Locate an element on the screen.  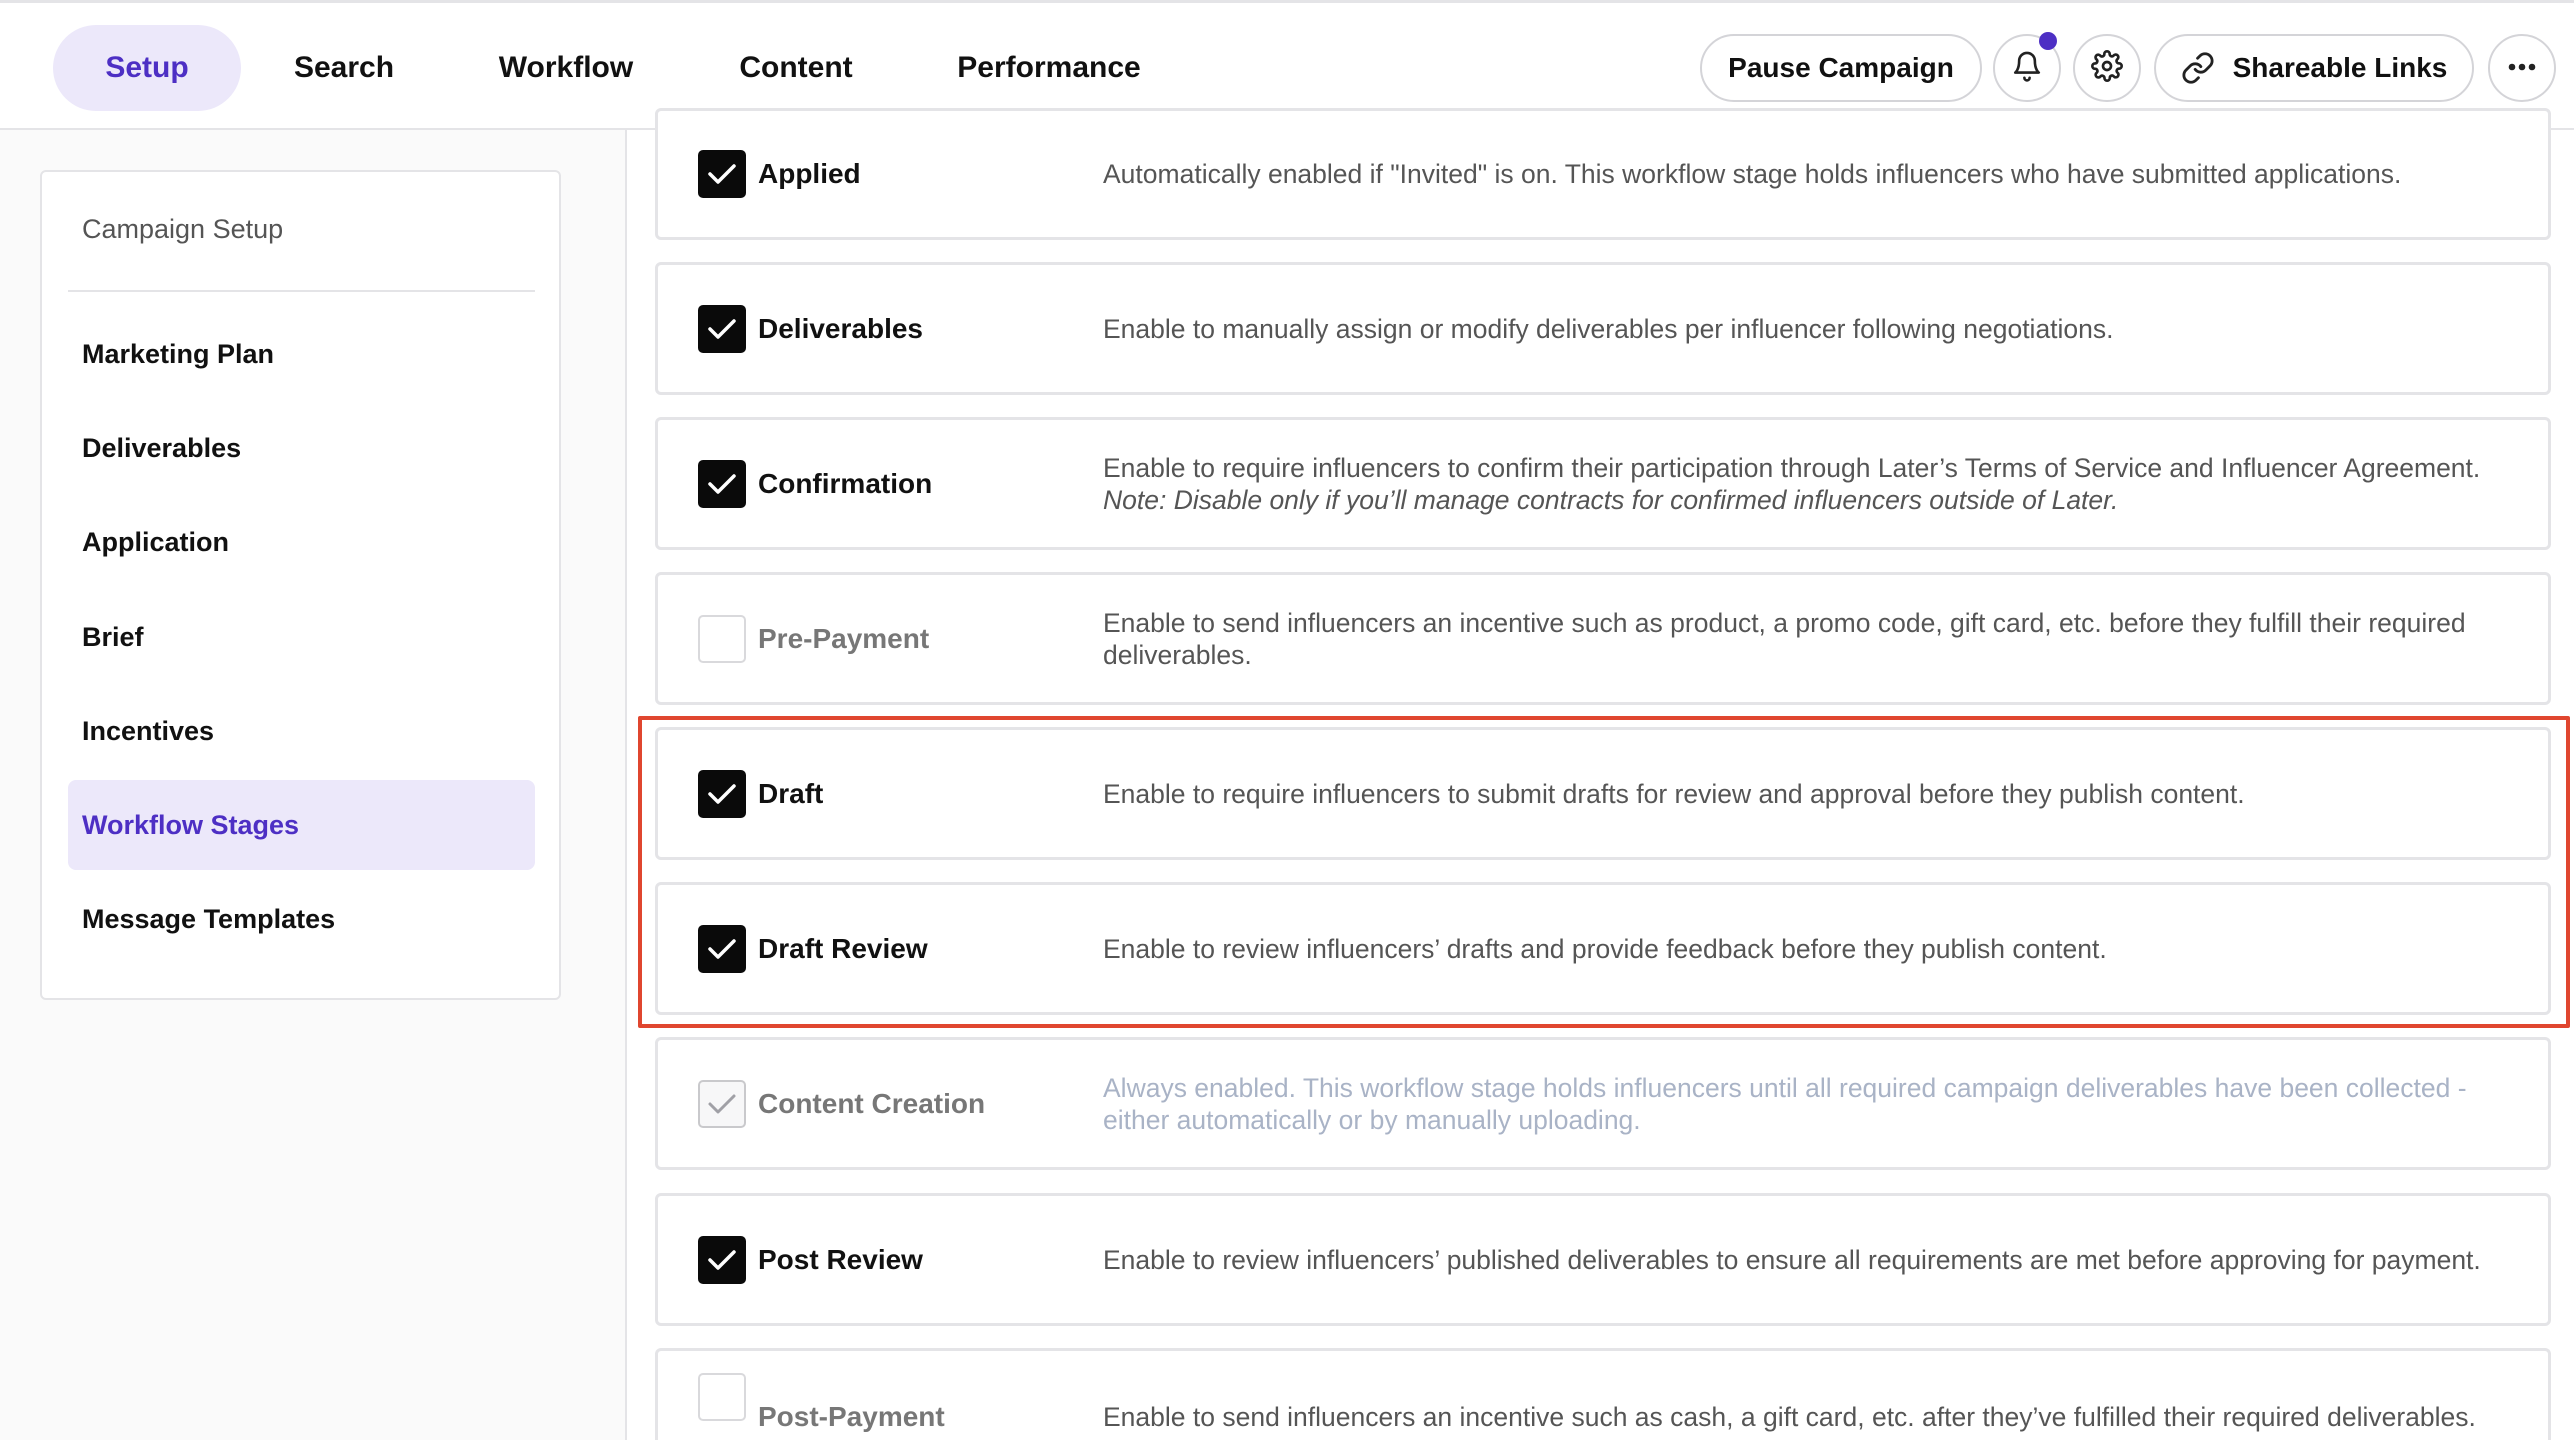
stage-checkbox-draft-review is located at coordinates (722, 948).